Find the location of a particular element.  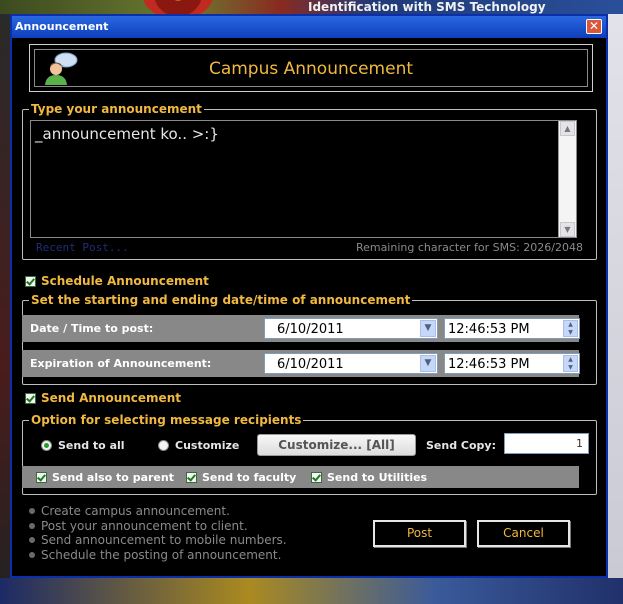

scroll-down-arrow-icon: ▼ is located at coordinates (567, 229).